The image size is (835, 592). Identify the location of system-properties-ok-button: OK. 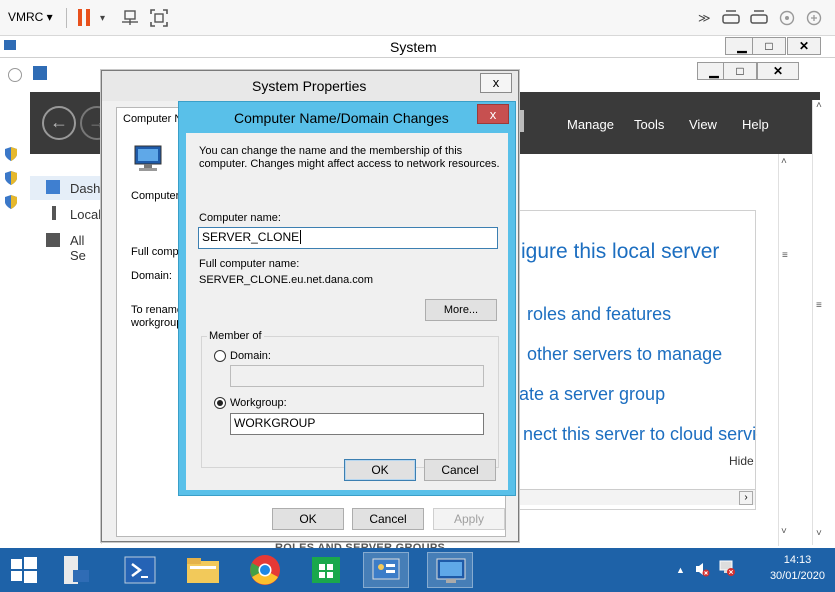
(308, 519).